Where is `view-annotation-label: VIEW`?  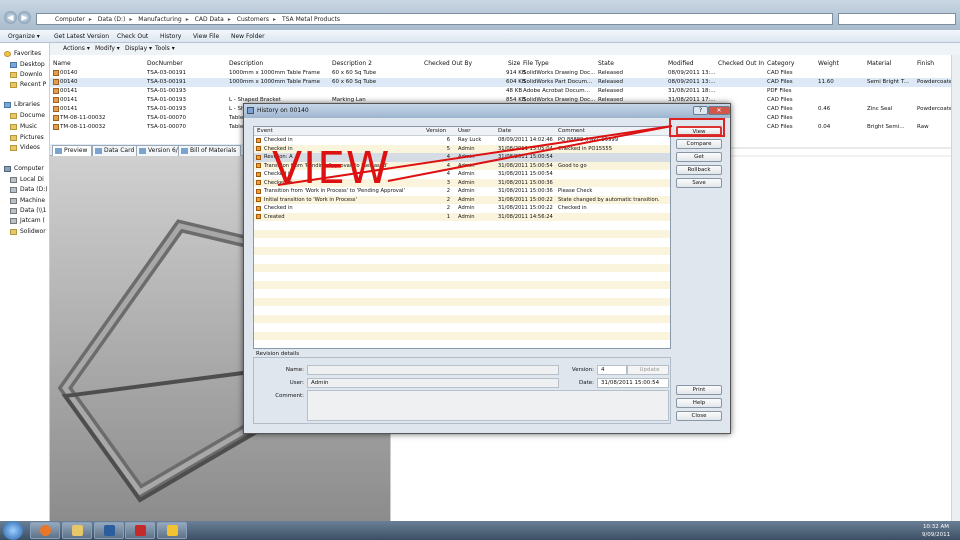 view-annotation-label: VIEW is located at coordinates (331, 168).